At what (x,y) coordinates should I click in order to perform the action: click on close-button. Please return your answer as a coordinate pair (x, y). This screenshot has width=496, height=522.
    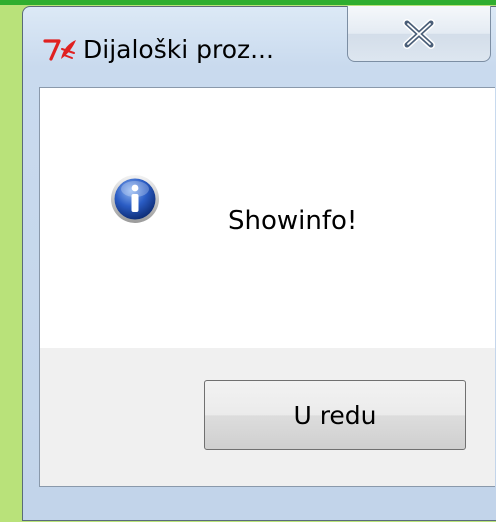
    Looking at the image, I should click on (419, 34).